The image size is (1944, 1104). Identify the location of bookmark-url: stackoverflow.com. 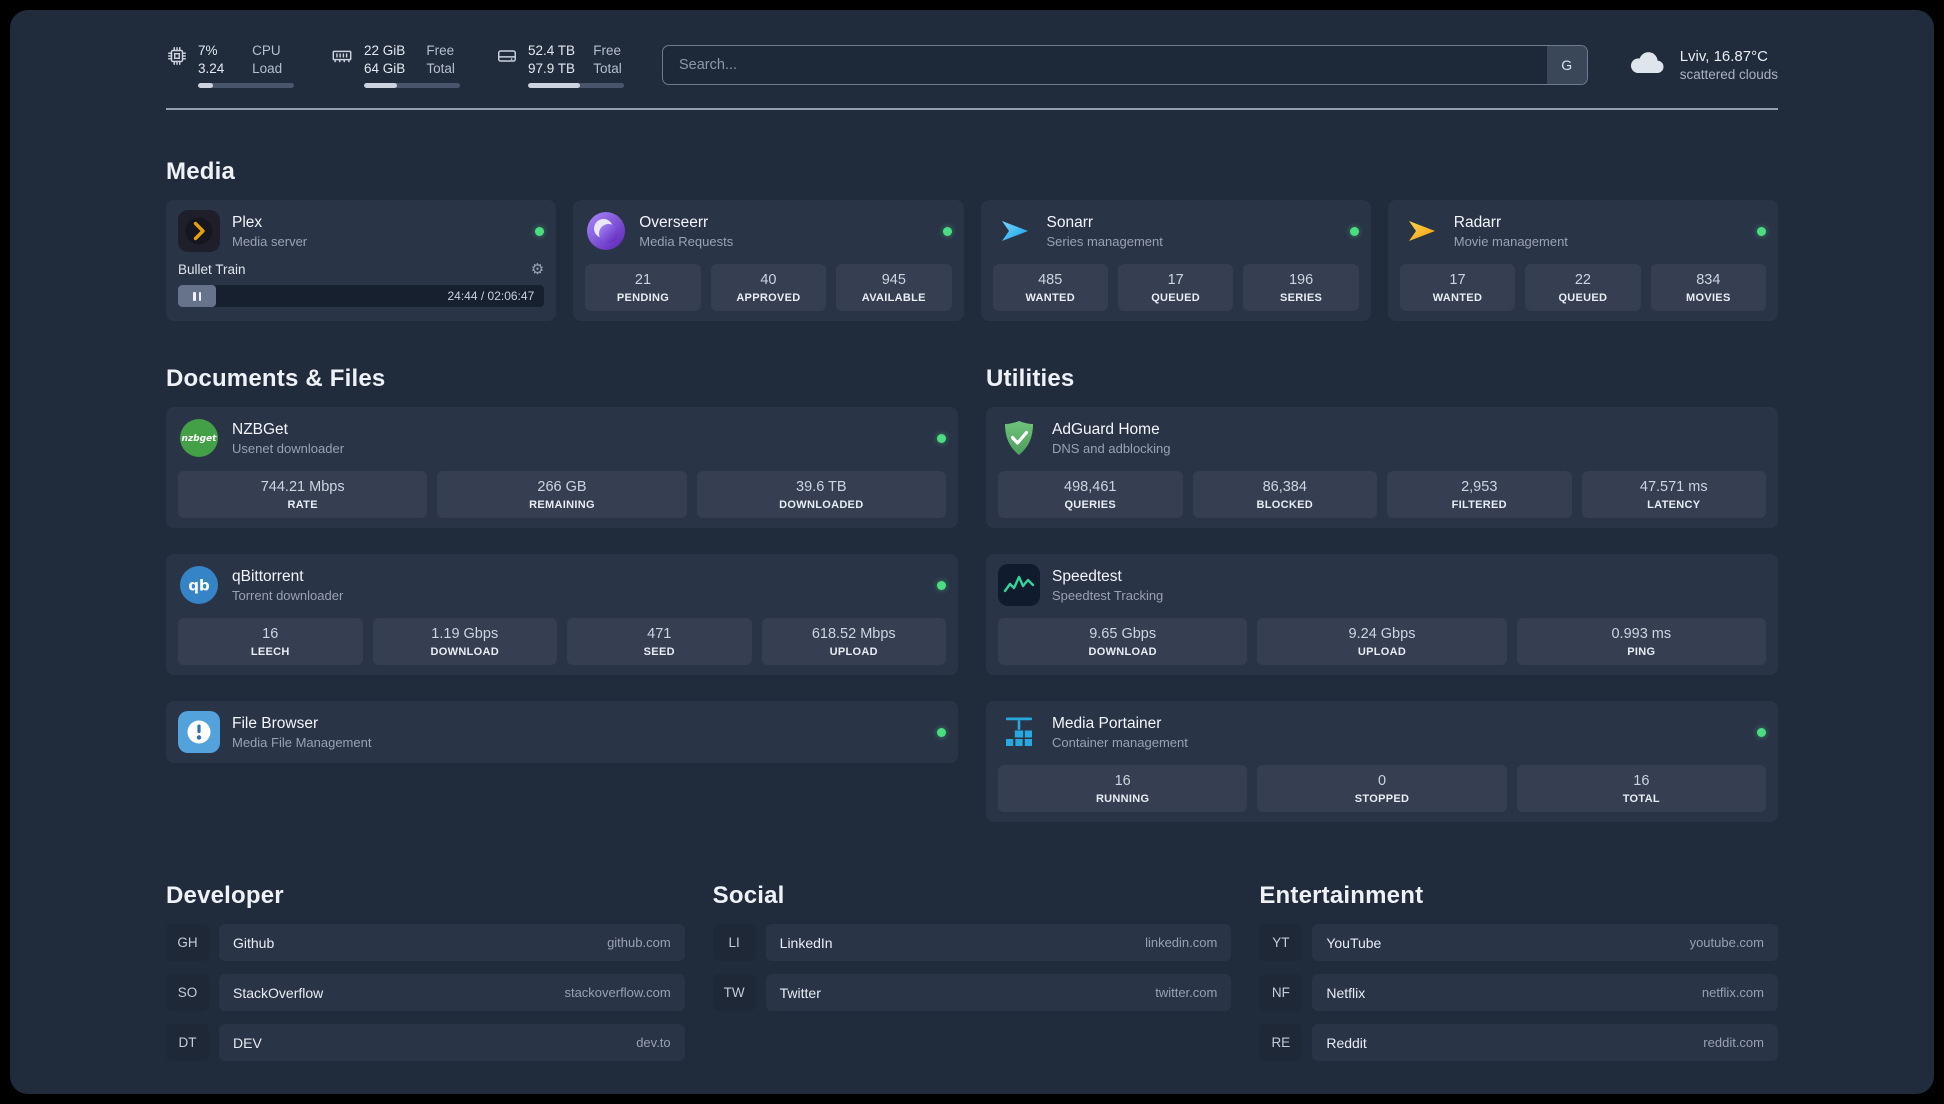
(617, 992).